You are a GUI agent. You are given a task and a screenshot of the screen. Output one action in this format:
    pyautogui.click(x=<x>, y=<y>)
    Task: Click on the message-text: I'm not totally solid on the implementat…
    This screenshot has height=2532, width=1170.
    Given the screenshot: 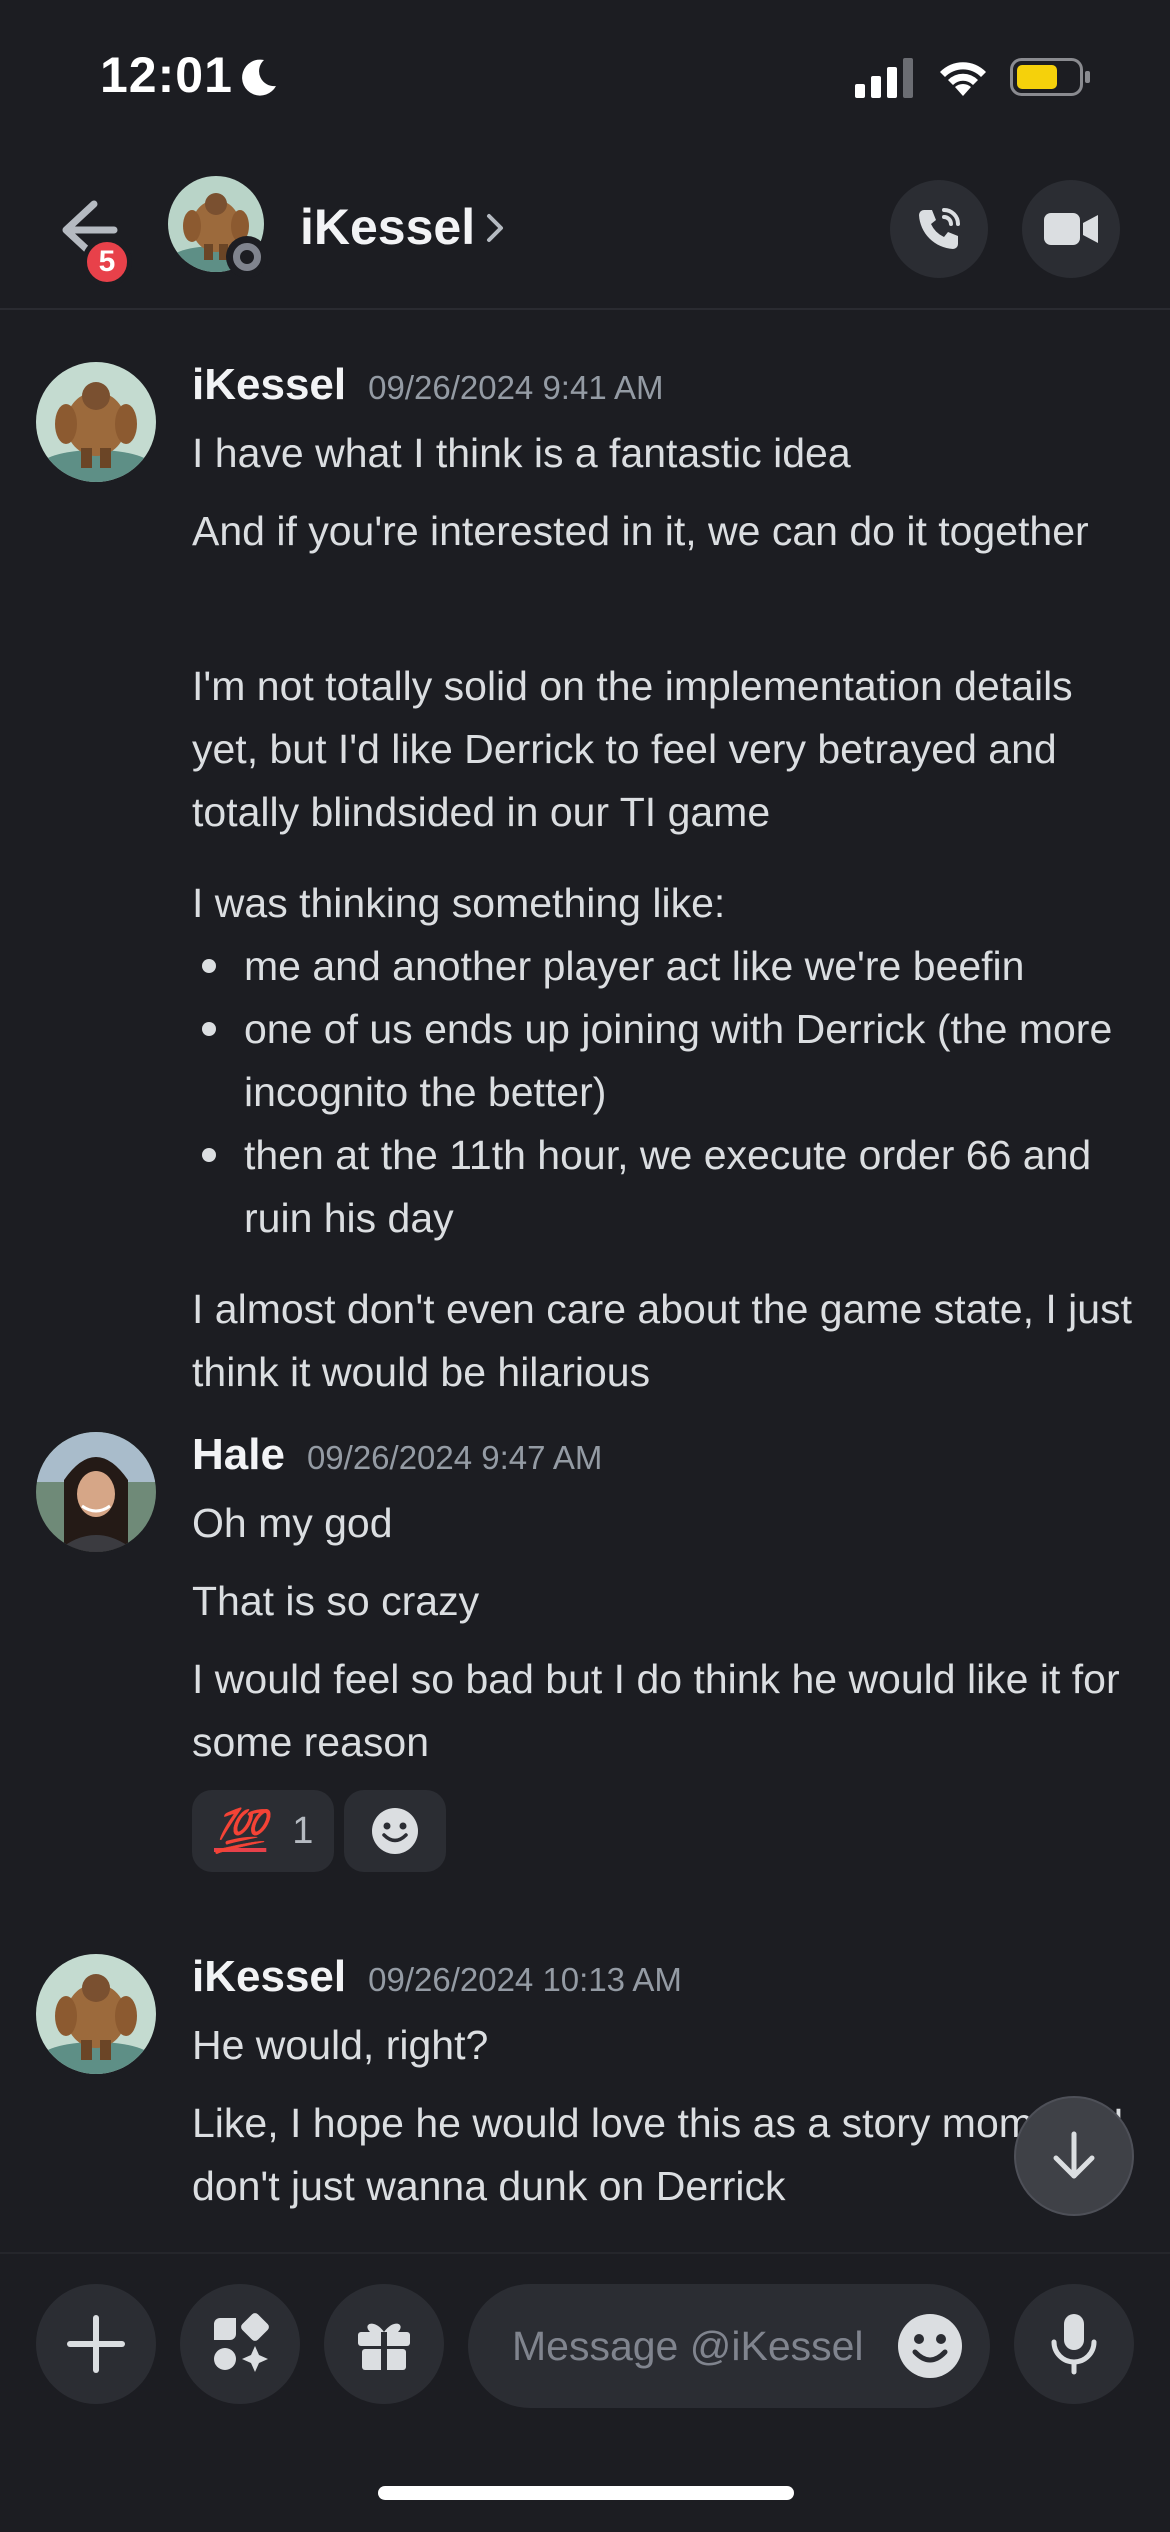 What is the action you would take?
    pyautogui.click(x=662, y=749)
    